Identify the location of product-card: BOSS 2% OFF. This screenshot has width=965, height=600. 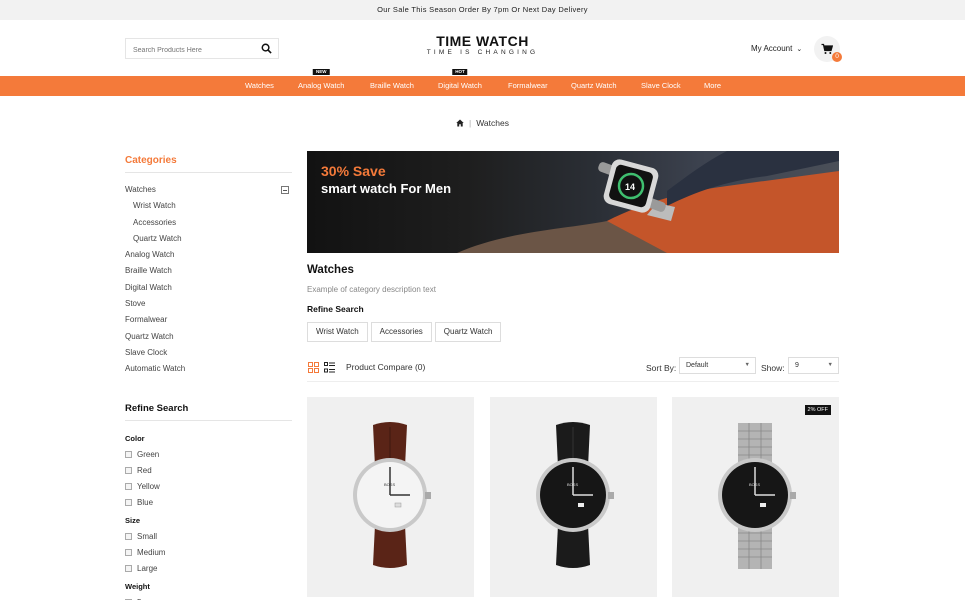
(755, 497).